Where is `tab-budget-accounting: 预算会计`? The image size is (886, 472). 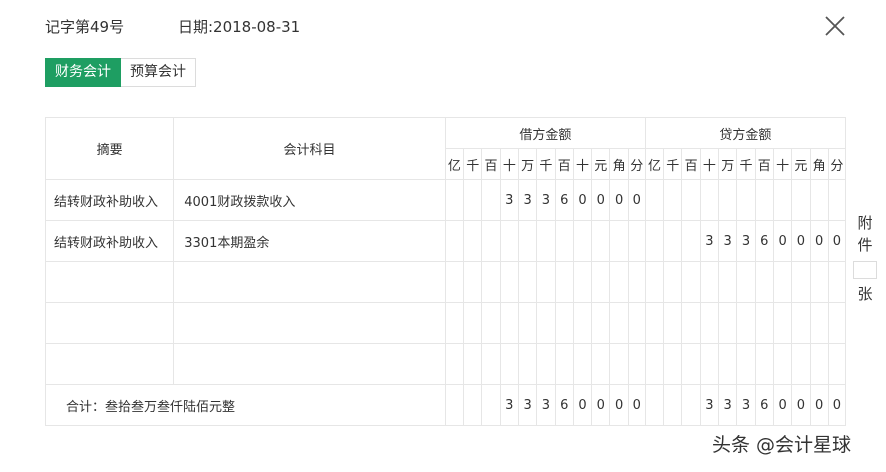
tab-budget-accounting: 预算会计 is located at coordinates (158, 72).